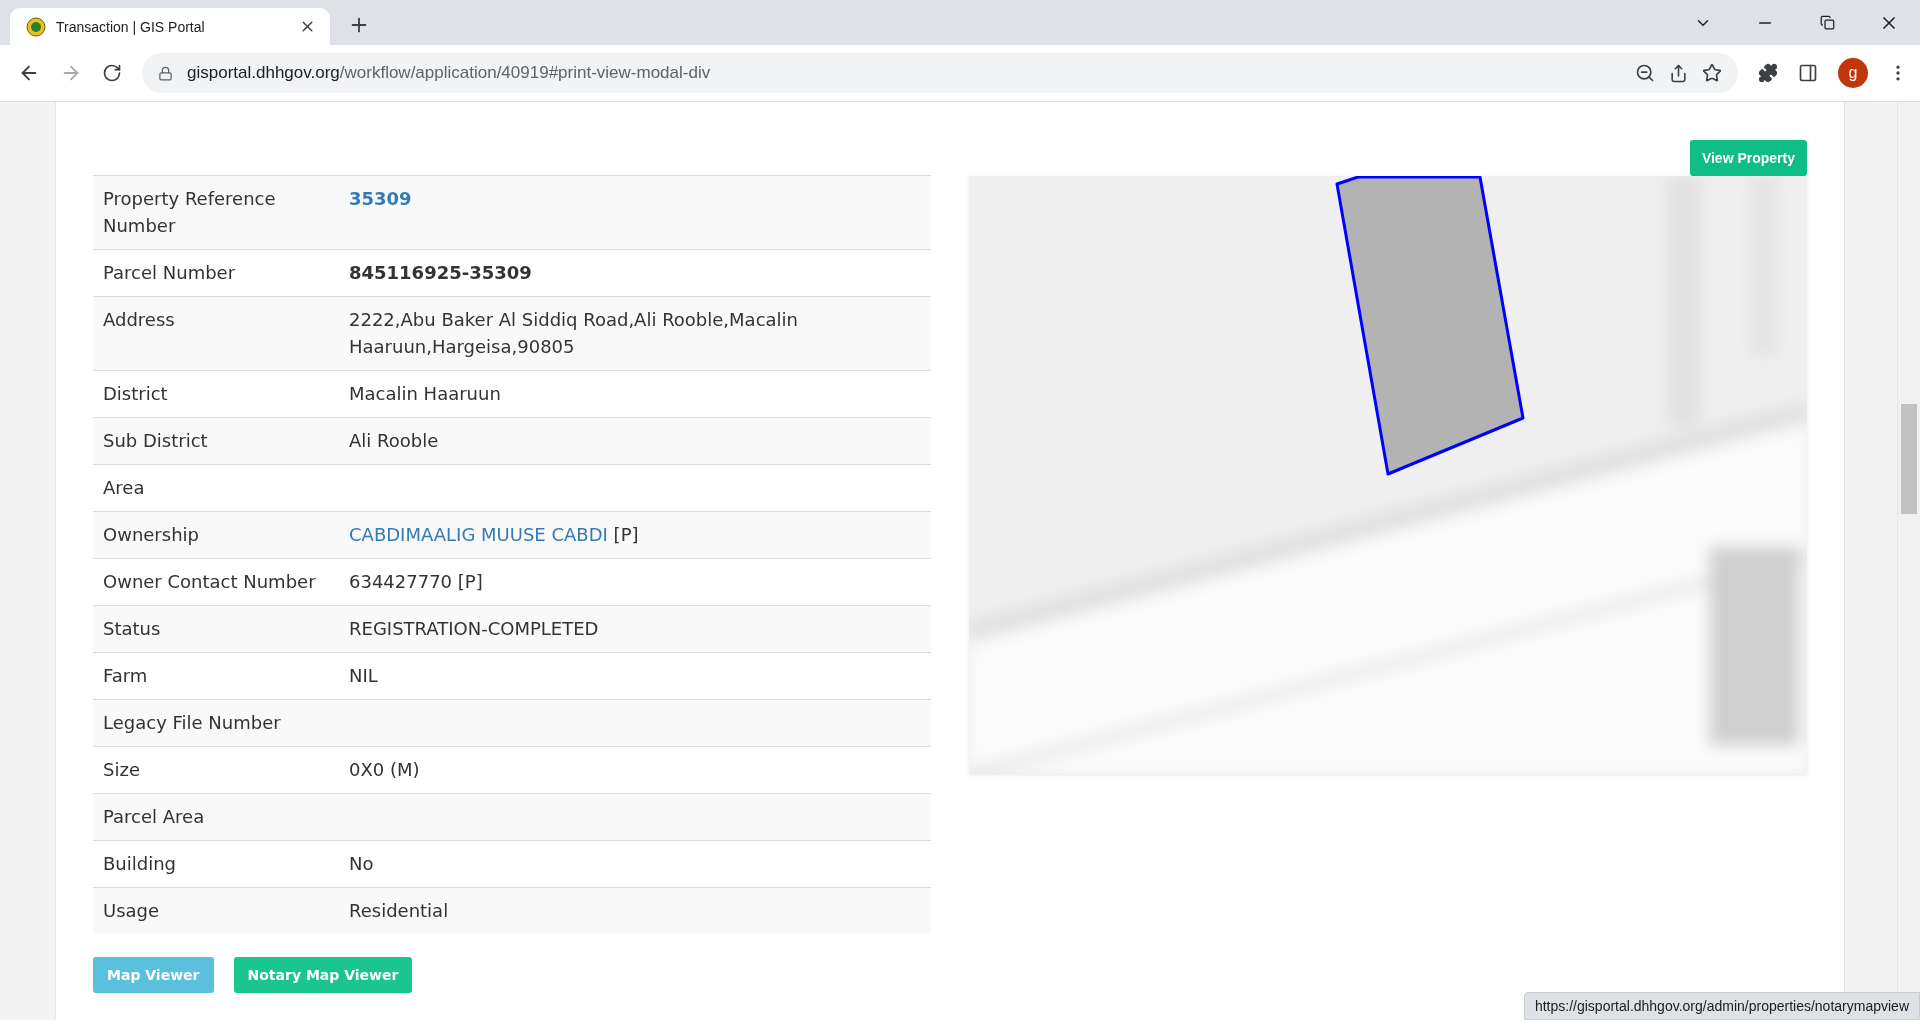 This screenshot has height=1020, width=1920. I want to click on table-cell: 634427770 [P], so click(635, 582).